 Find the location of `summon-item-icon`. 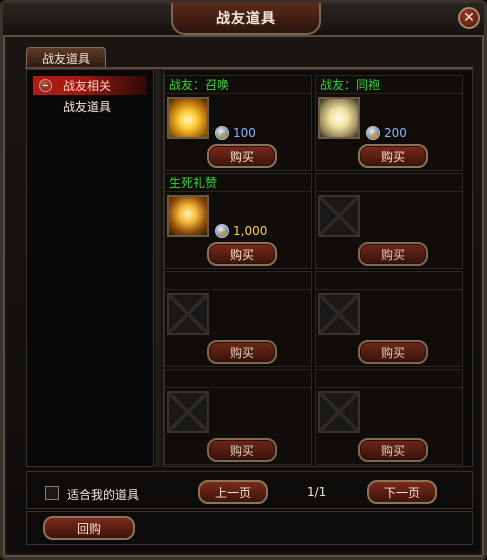

summon-item-icon is located at coordinates (188, 118).